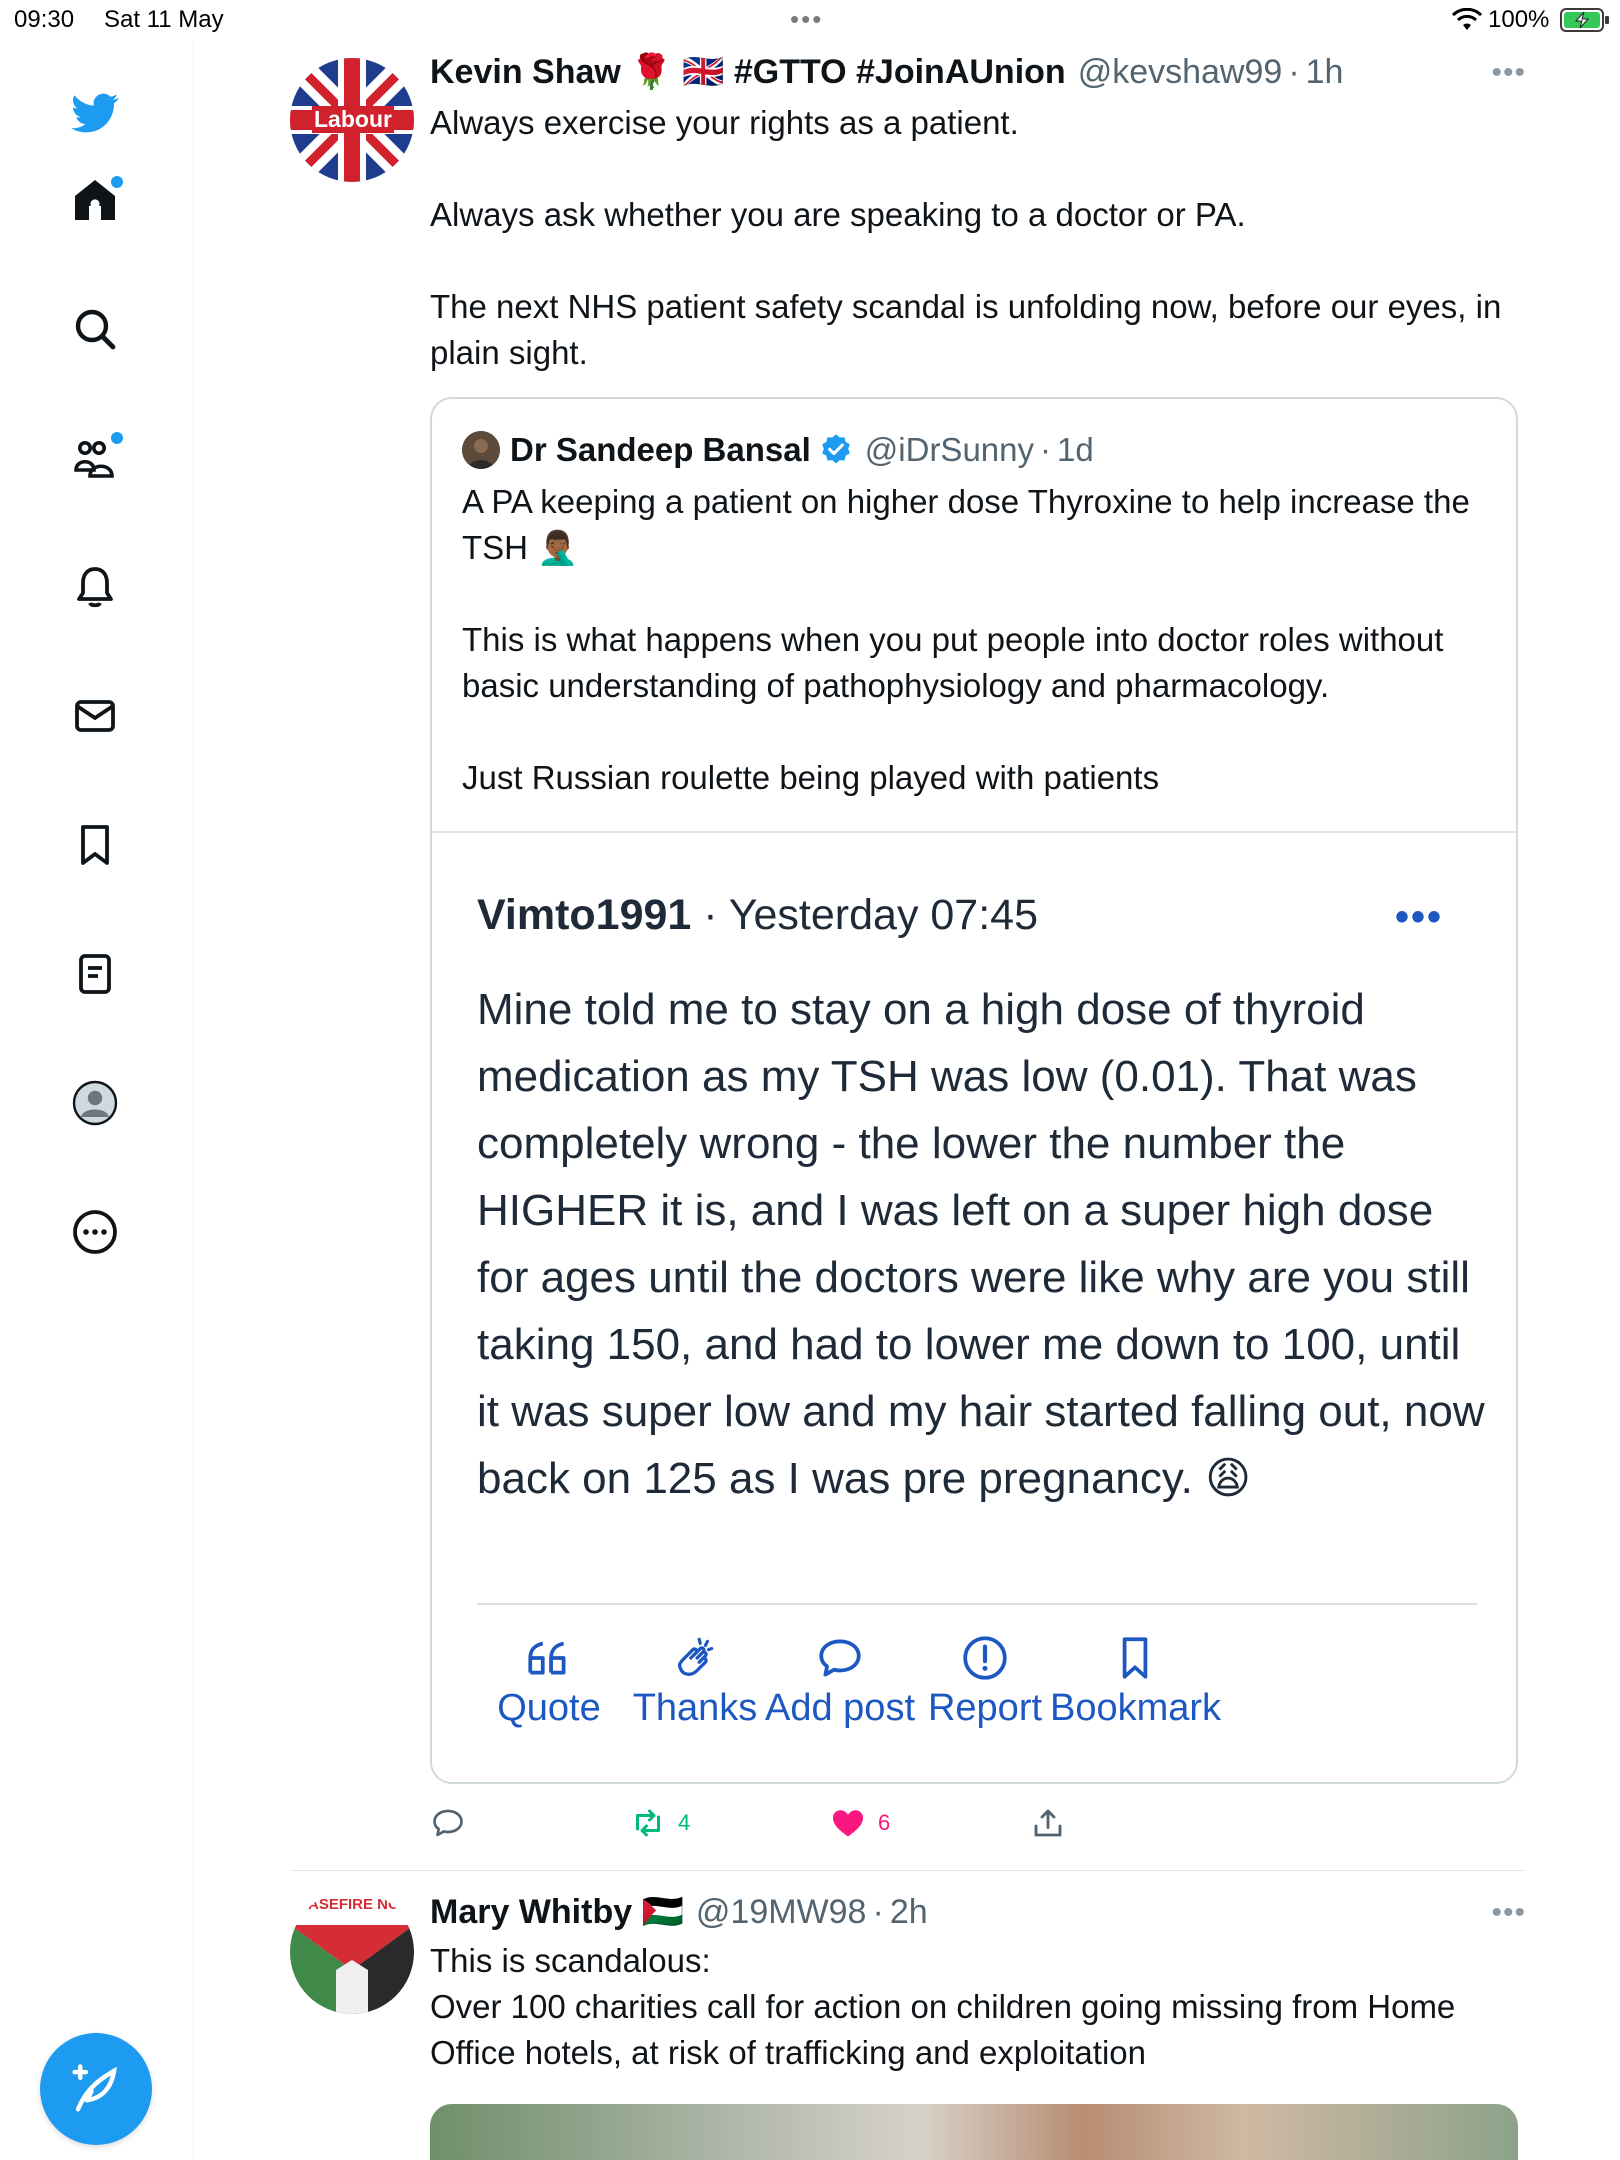 This screenshot has width=1620, height=2160. I want to click on compose-feather-icon, so click(94, 2088).